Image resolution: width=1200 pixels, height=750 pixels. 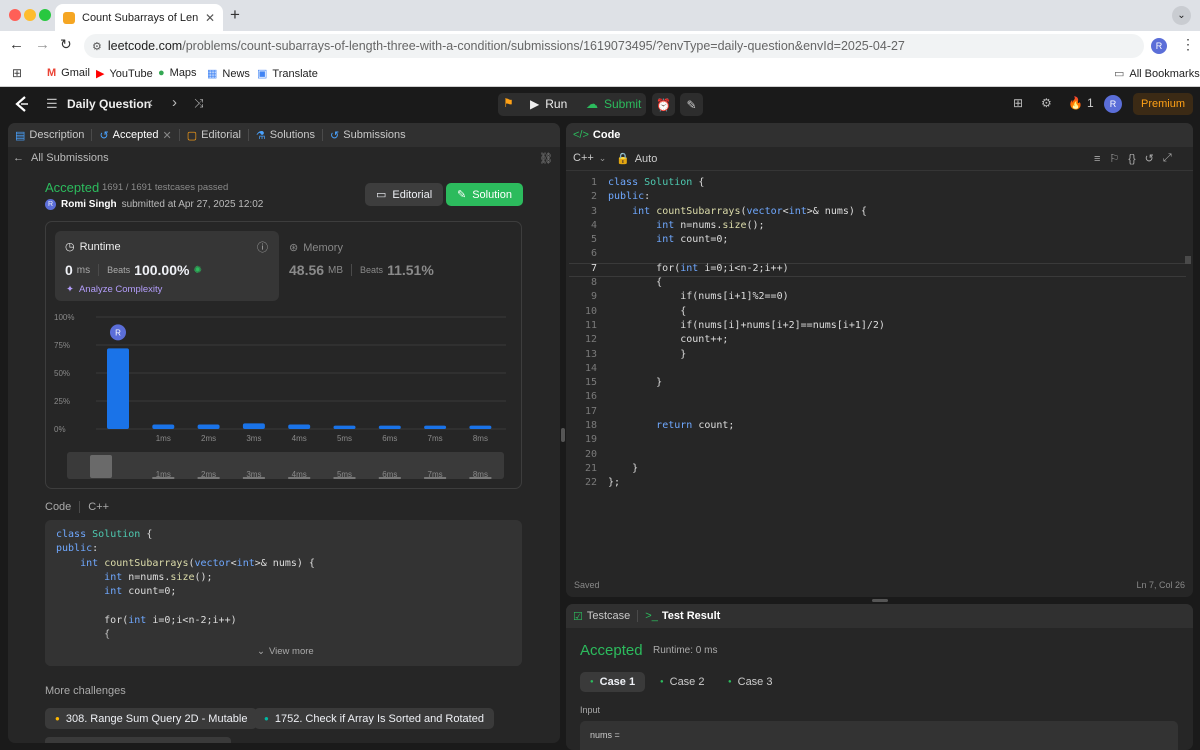 I want to click on code-line: 13 }, so click(x=876, y=355).